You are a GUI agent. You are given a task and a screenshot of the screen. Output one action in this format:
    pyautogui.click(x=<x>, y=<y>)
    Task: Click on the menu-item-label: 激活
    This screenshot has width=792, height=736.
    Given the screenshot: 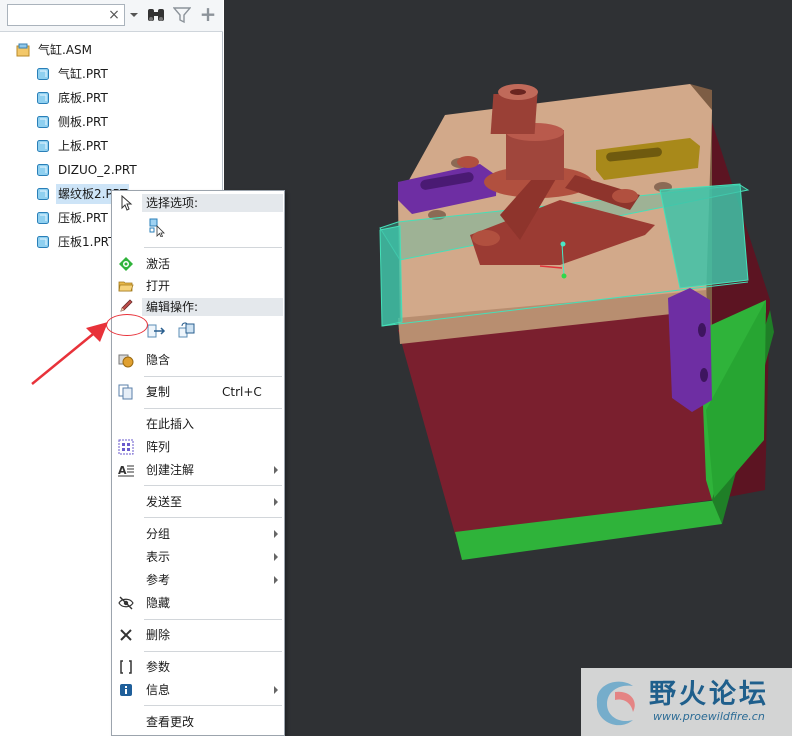 What is the action you would take?
    pyautogui.click(x=158, y=264)
    